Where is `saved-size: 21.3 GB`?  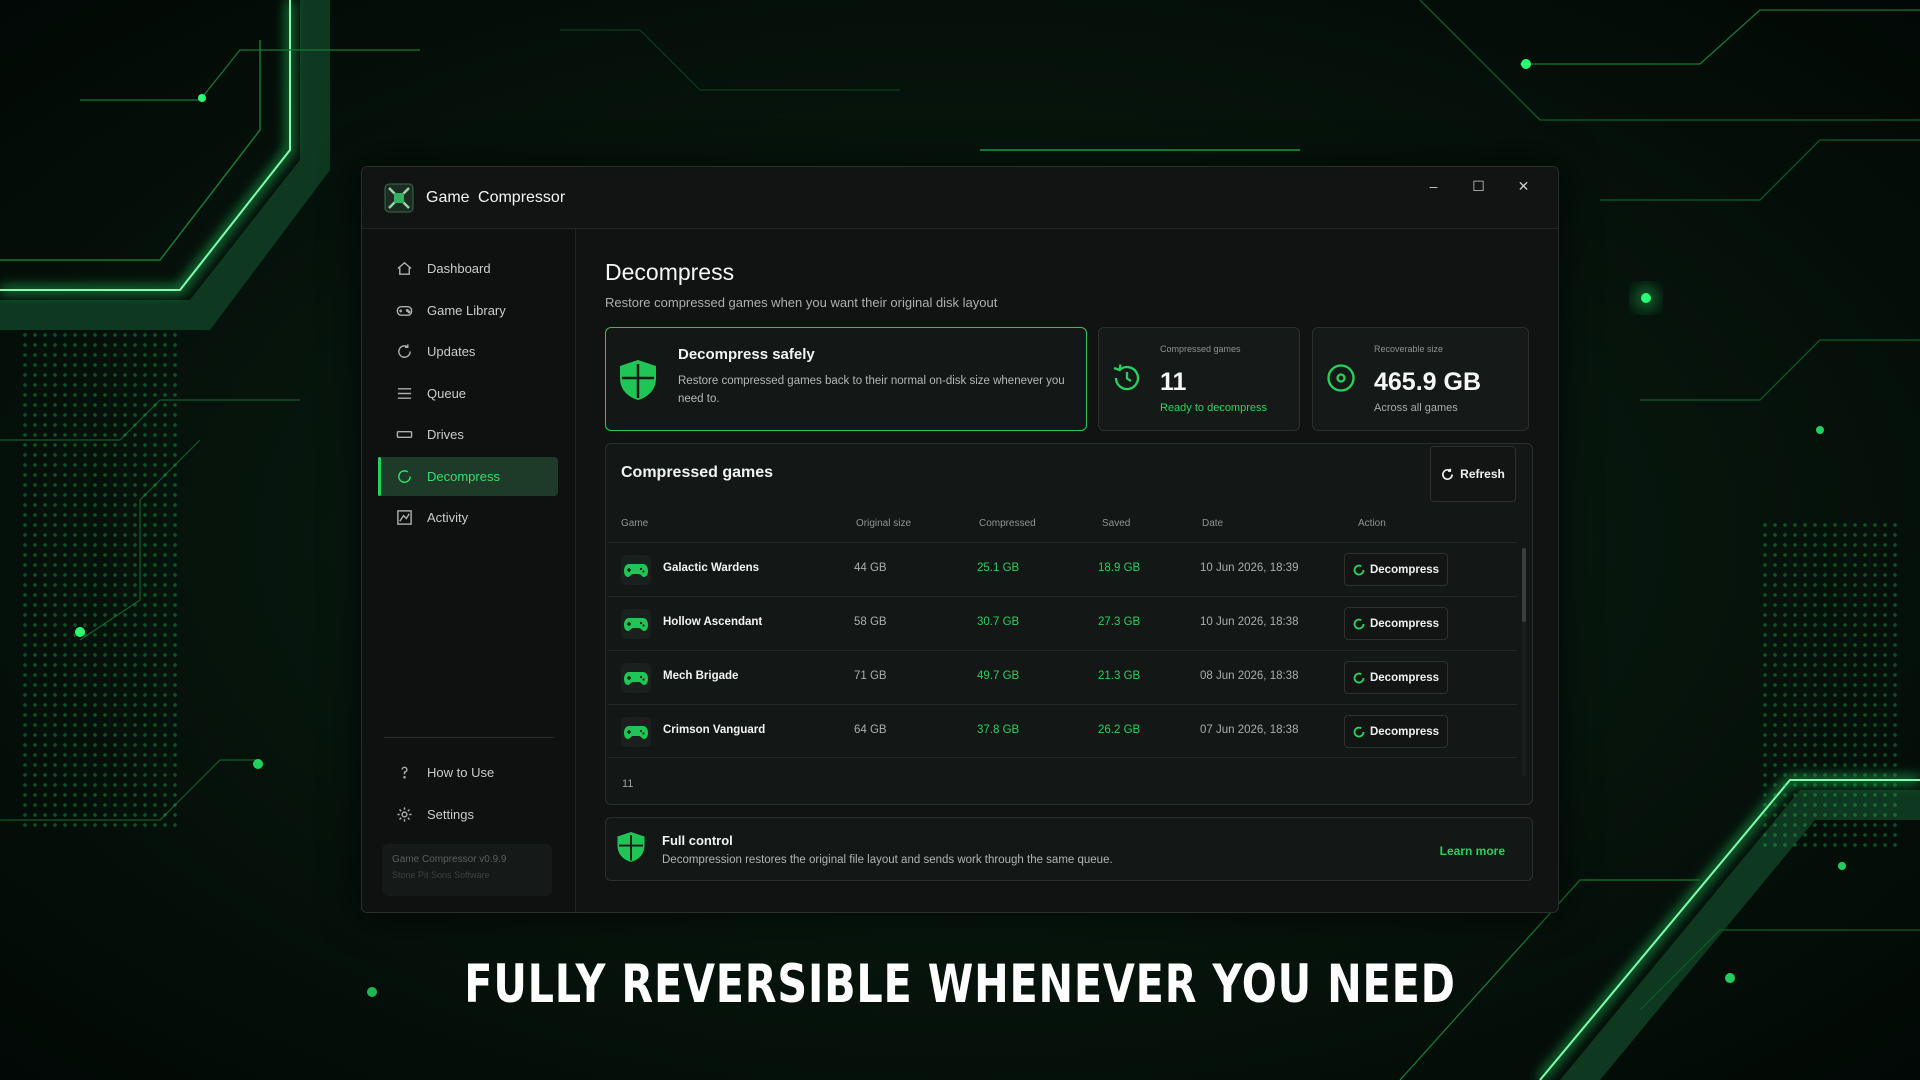
saved-size: 21.3 GB is located at coordinates (1119, 676).